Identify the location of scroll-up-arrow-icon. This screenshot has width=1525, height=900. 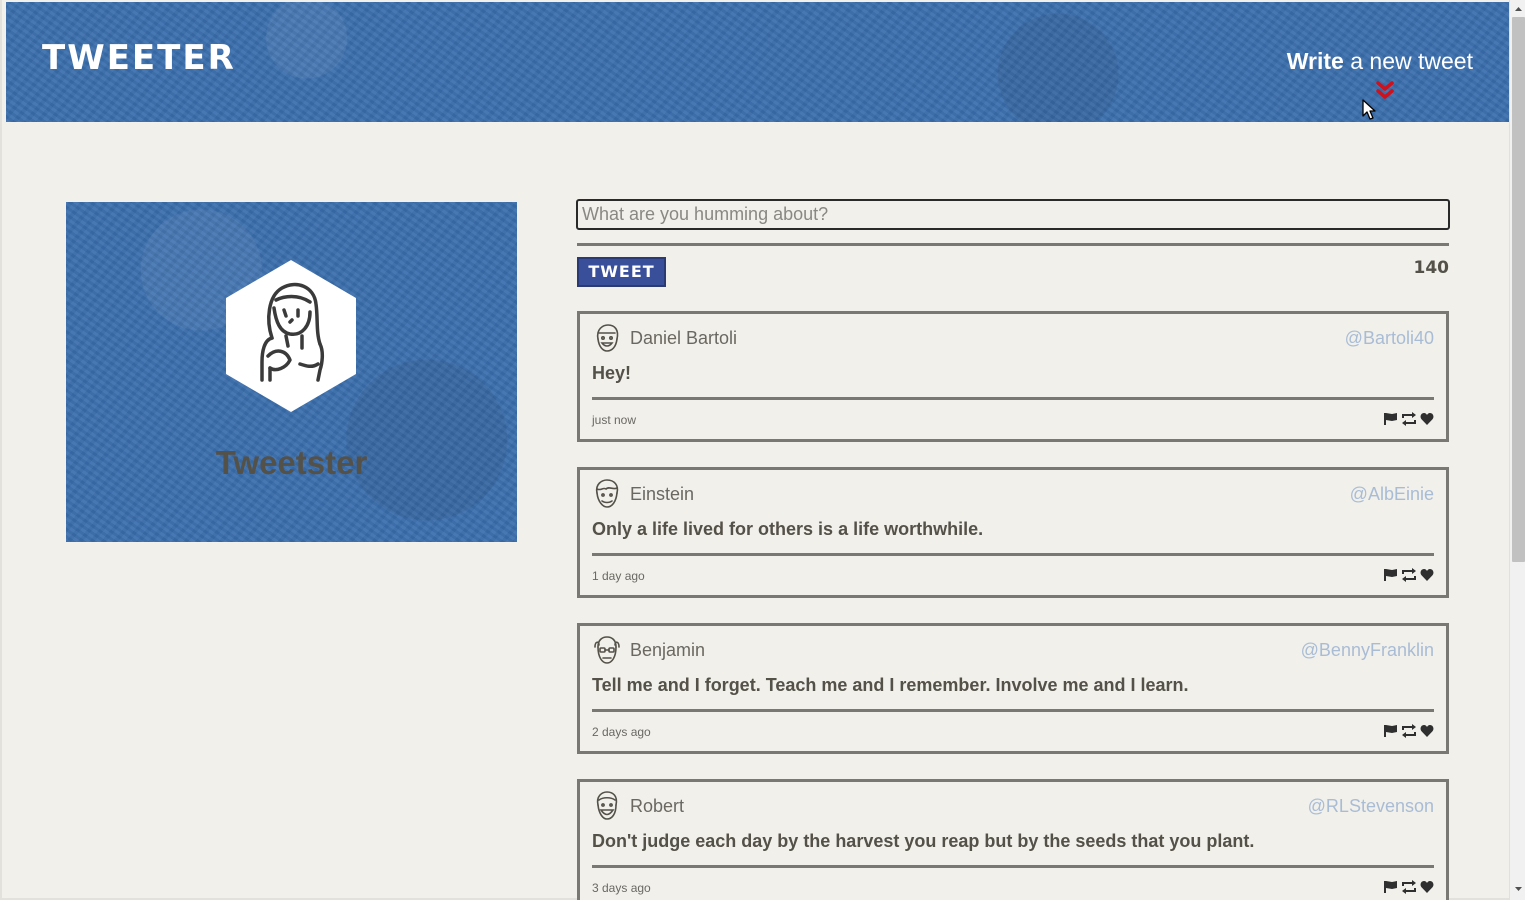
(1517, 9).